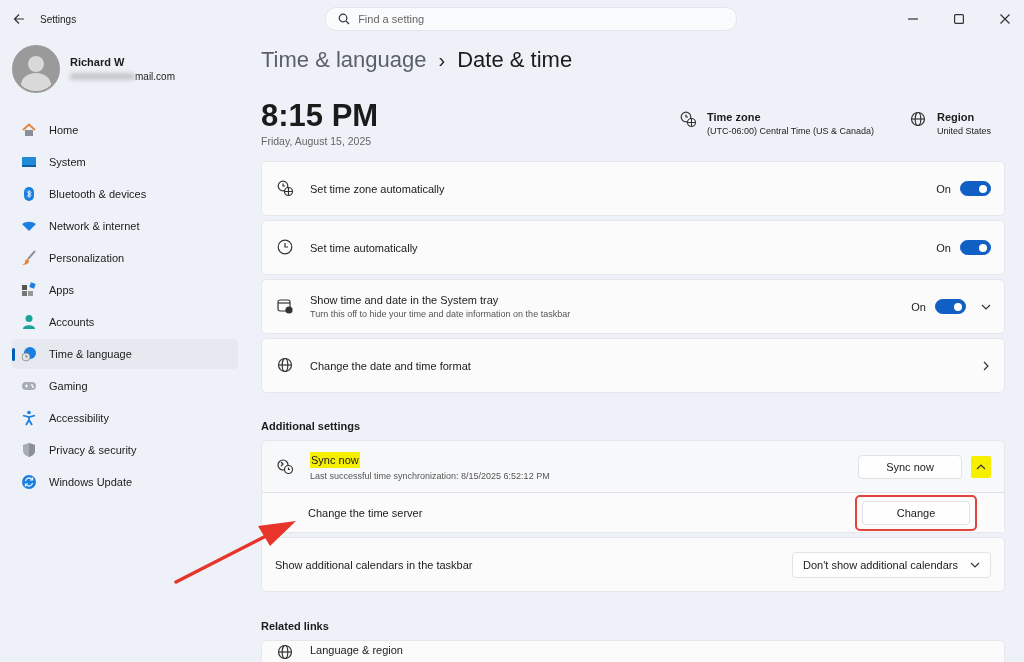 The image size is (1024, 662). What do you see at coordinates (377, 188) in the screenshot?
I see `setting-label: Set time zone automatically` at bounding box center [377, 188].